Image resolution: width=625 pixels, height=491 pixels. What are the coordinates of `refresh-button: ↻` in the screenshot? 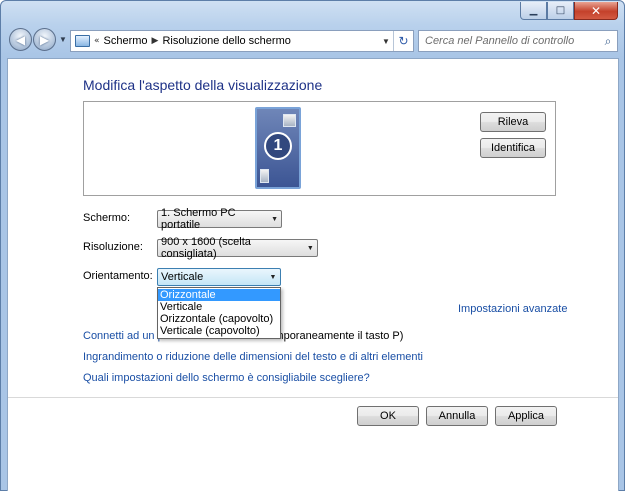 It's located at (403, 41).